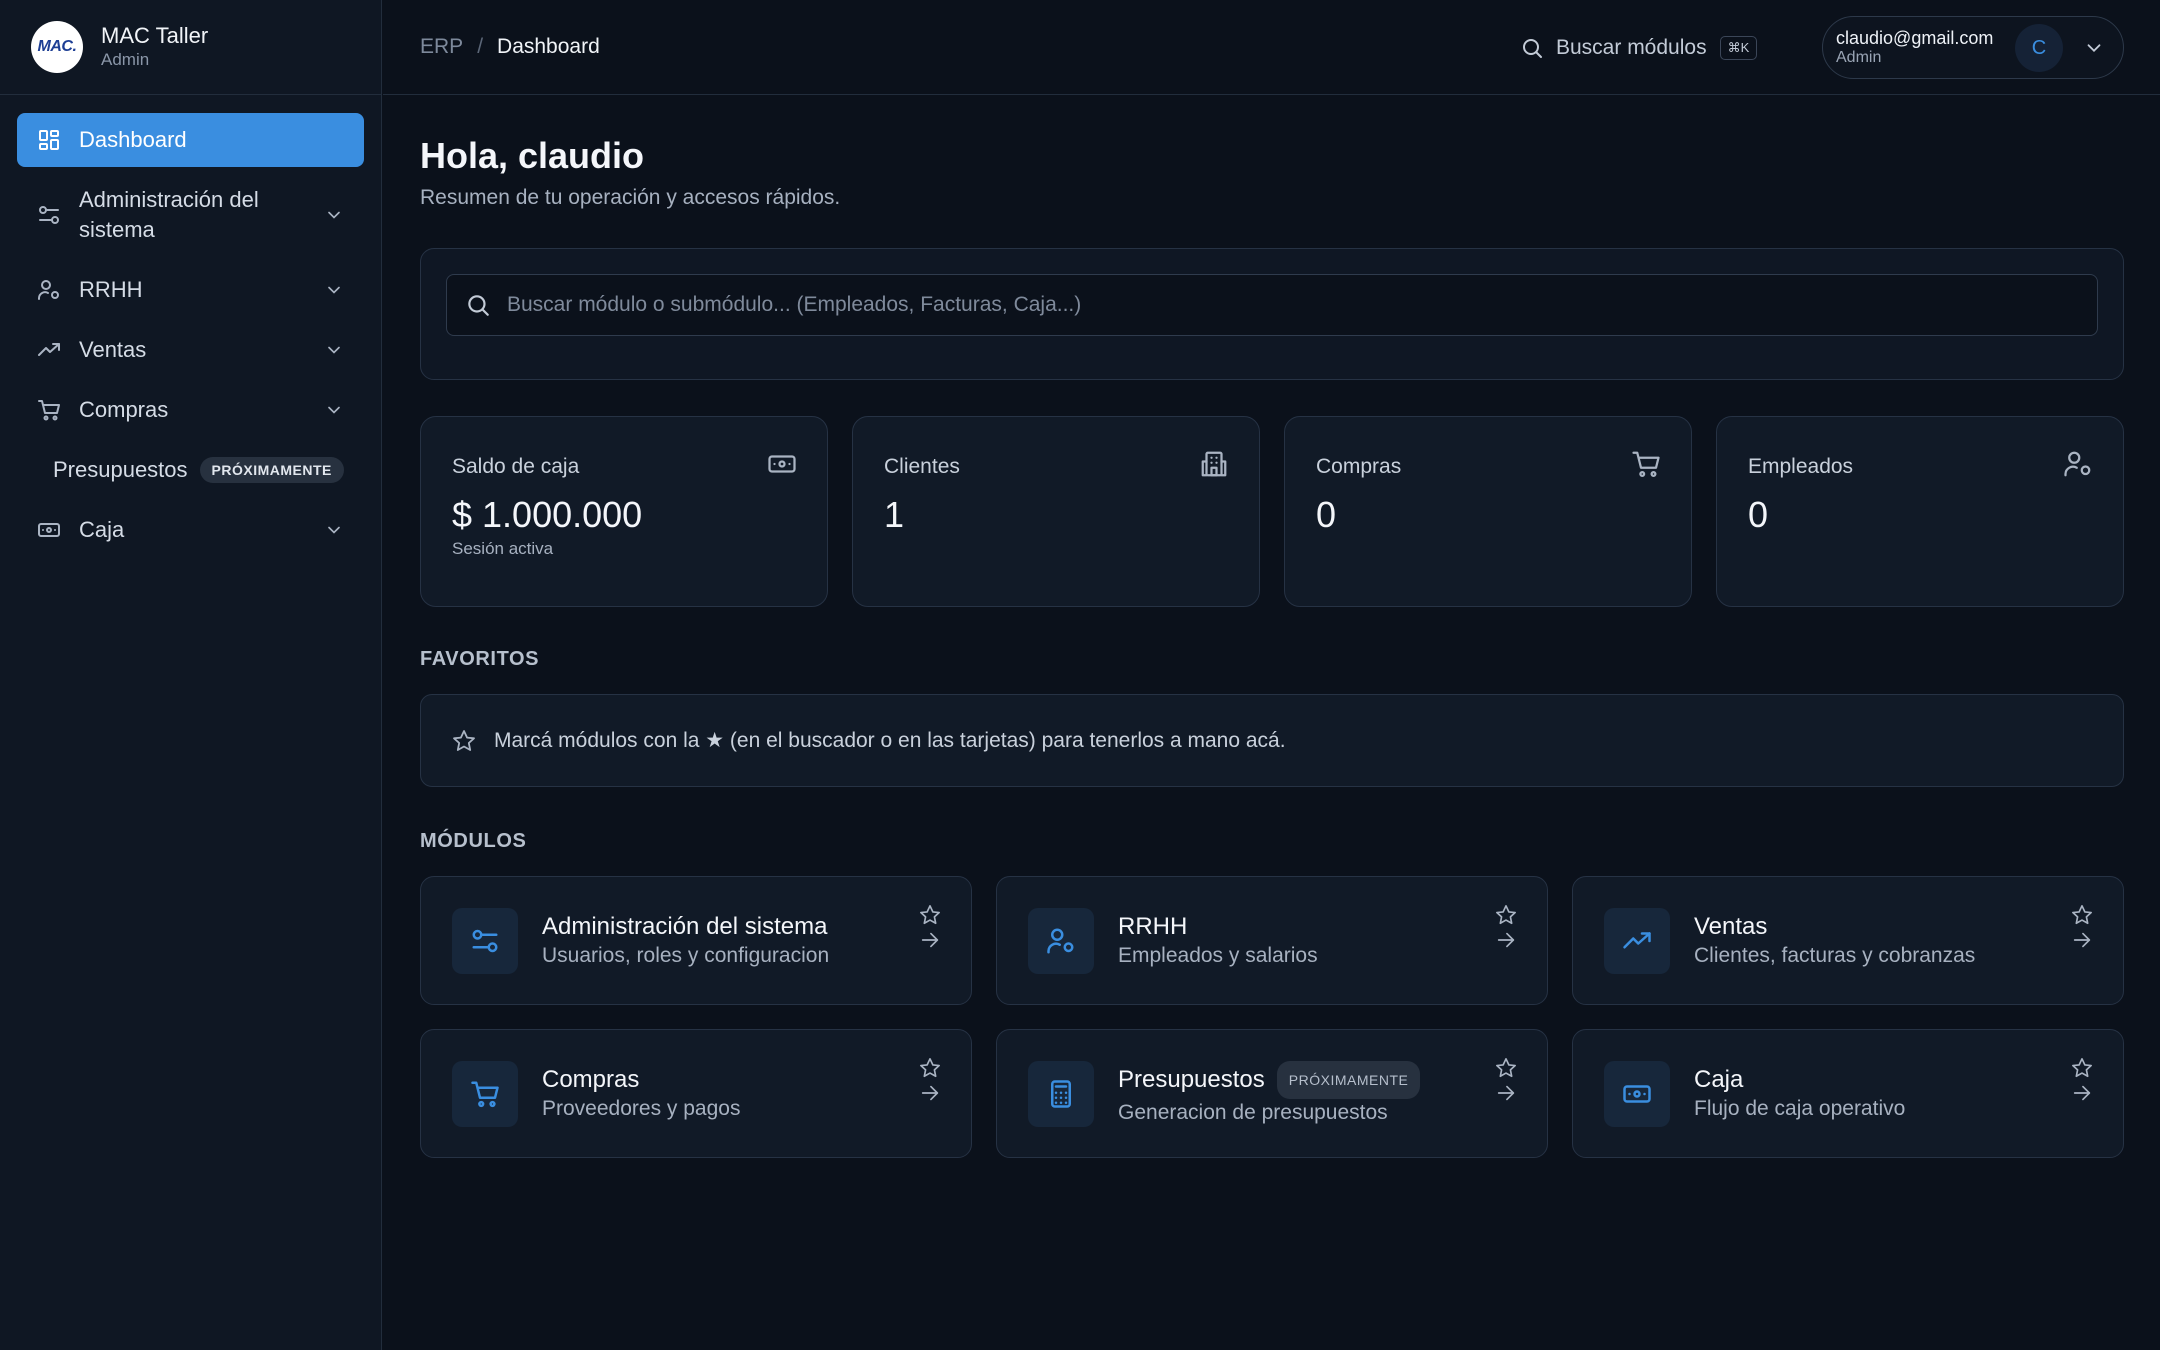 Image resolution: width=2160 pixels, height=1350 pixels. What do you see at coordinates (1973, 47) in the screenshot?
I see `user-menu: claudio@gmail.com Admin C` at bounding box center [1973, 47].